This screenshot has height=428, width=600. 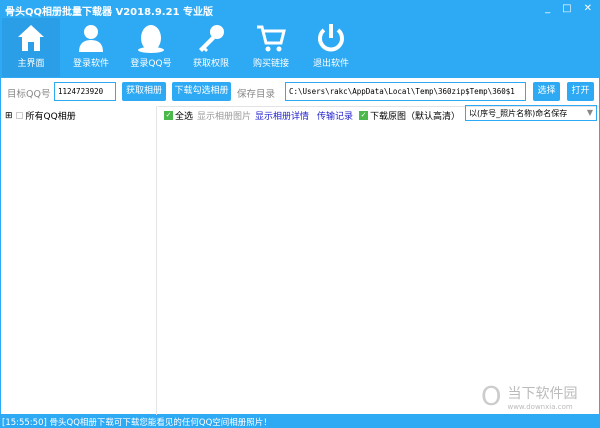 What do you see at coordinates (178, 115) in the screenshot?
I see `select-all-checkbox: ✓ 全选` at bounding box center [178, 115].